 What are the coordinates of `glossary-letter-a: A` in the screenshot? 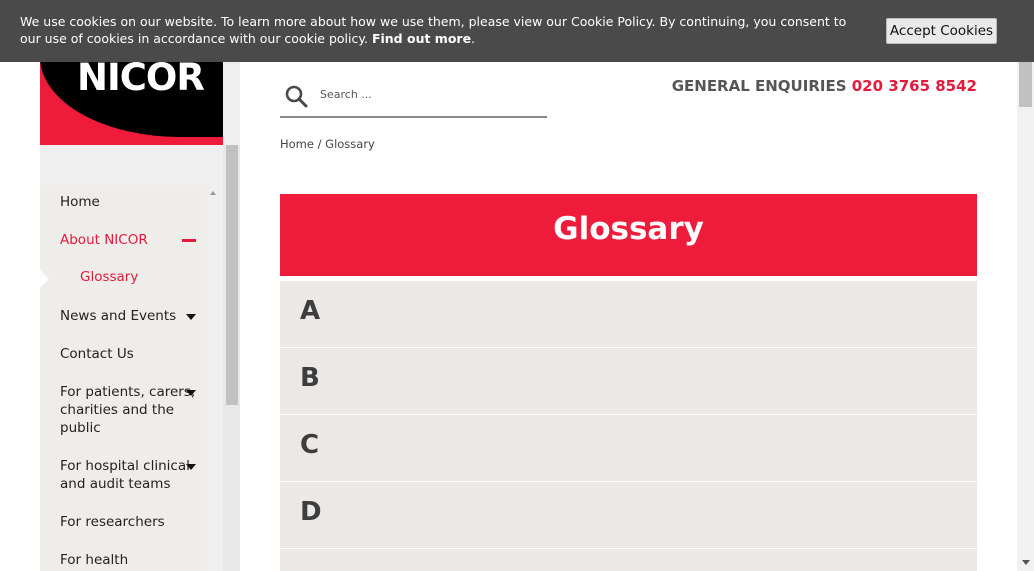 It's located at (628, 314).